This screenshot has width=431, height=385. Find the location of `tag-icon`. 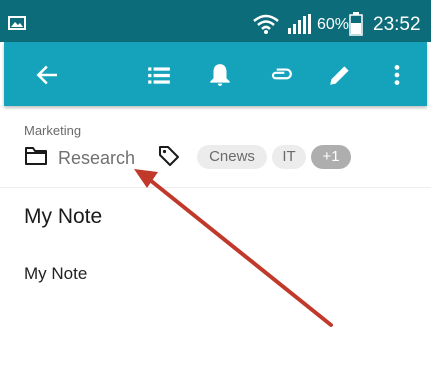

tag-icon is located at coordinates (169, 156).